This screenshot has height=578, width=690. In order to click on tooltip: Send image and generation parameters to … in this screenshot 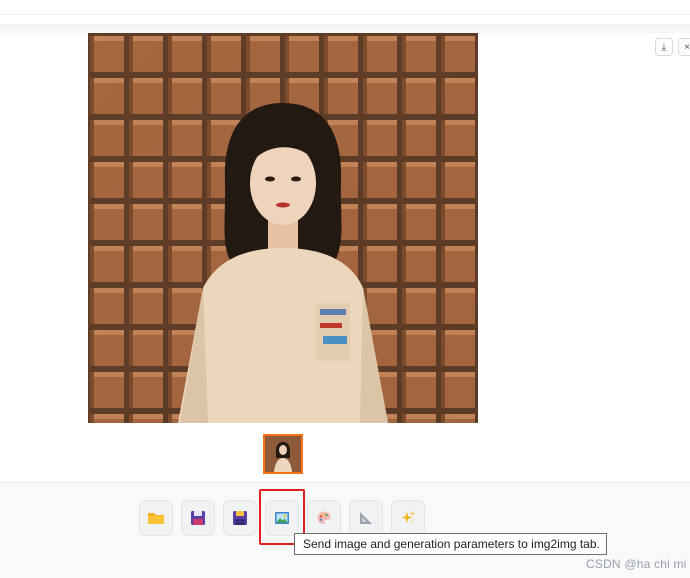, I will do `click(450, 544)`.